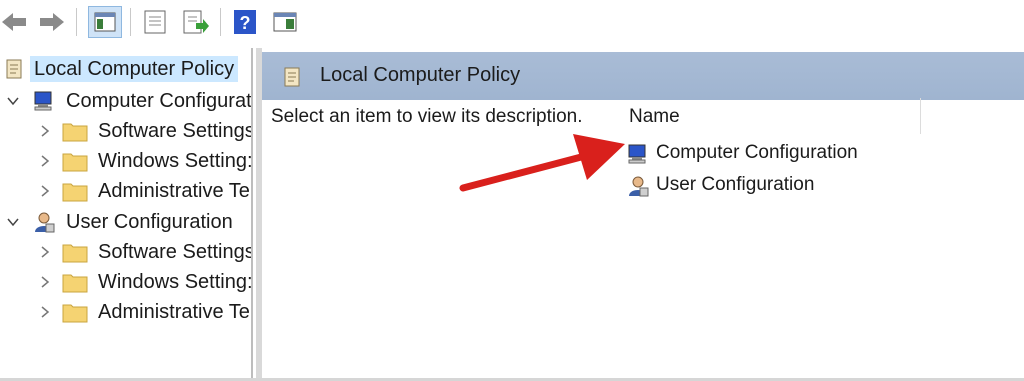 The image size is (1024, 381). I want to click on export-list-icon, so click(195, 22).